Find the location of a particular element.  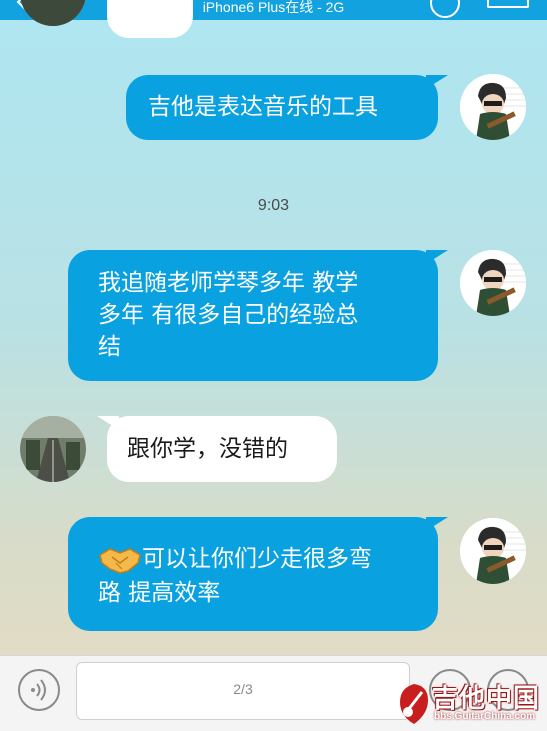

voice-input-button is located at coordinates (39, 690).